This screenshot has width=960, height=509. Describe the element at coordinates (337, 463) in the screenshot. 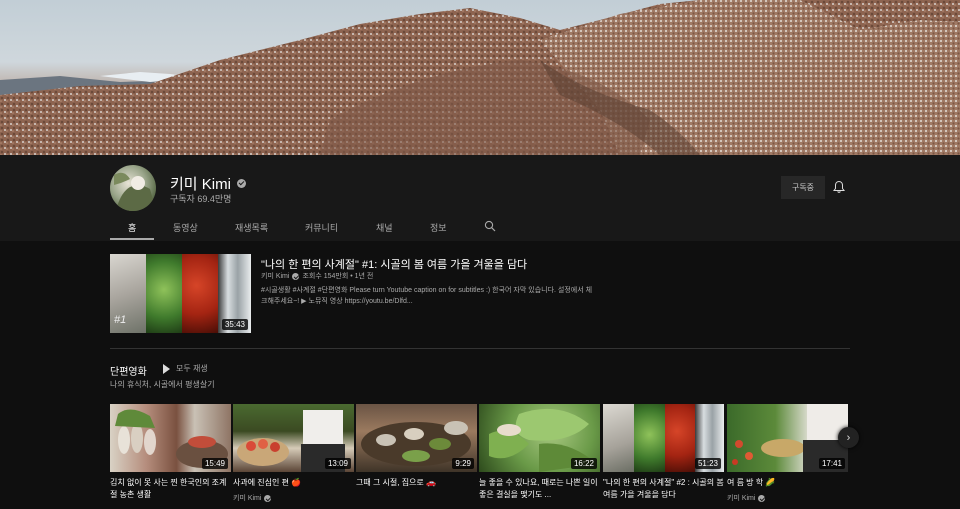

I see `video-duration: 13:09` at that location.